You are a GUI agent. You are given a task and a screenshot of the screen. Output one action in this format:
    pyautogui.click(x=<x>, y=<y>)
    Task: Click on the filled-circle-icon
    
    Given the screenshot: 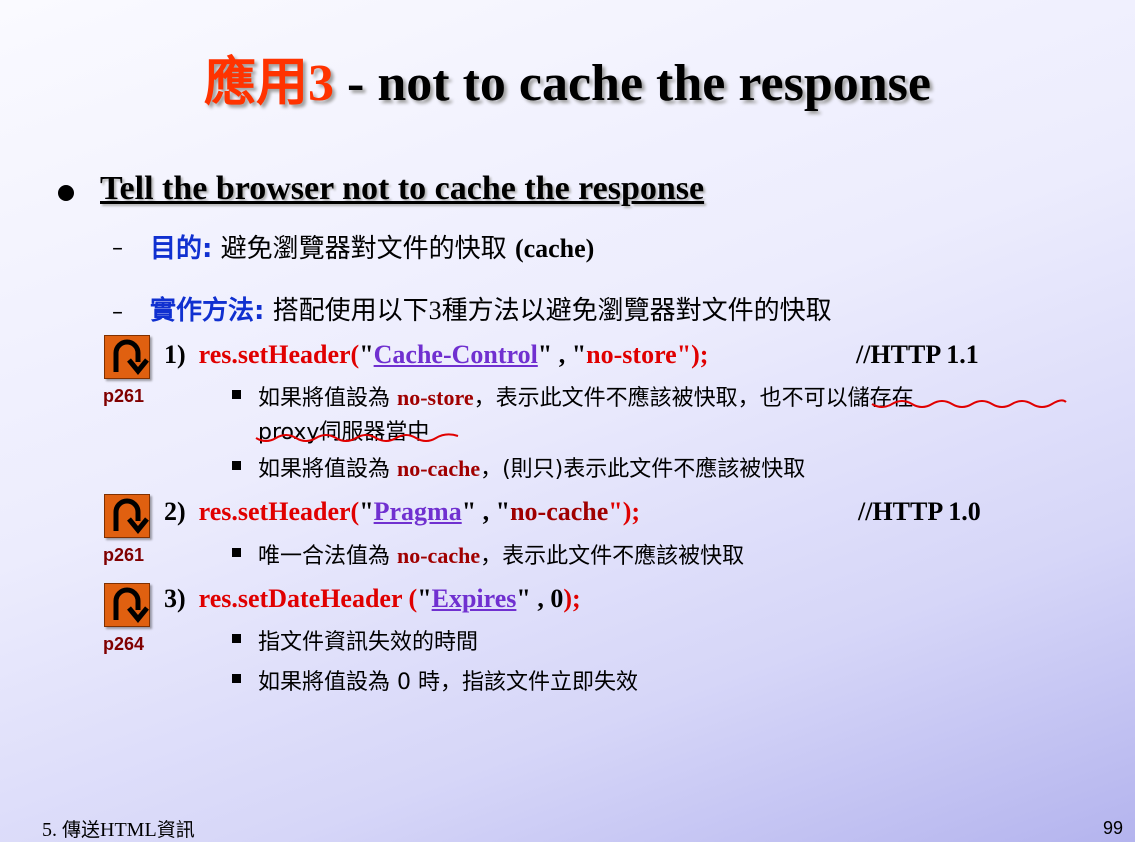 What is the action you would take?
    pyautogui.click(x=66, y=193)
    